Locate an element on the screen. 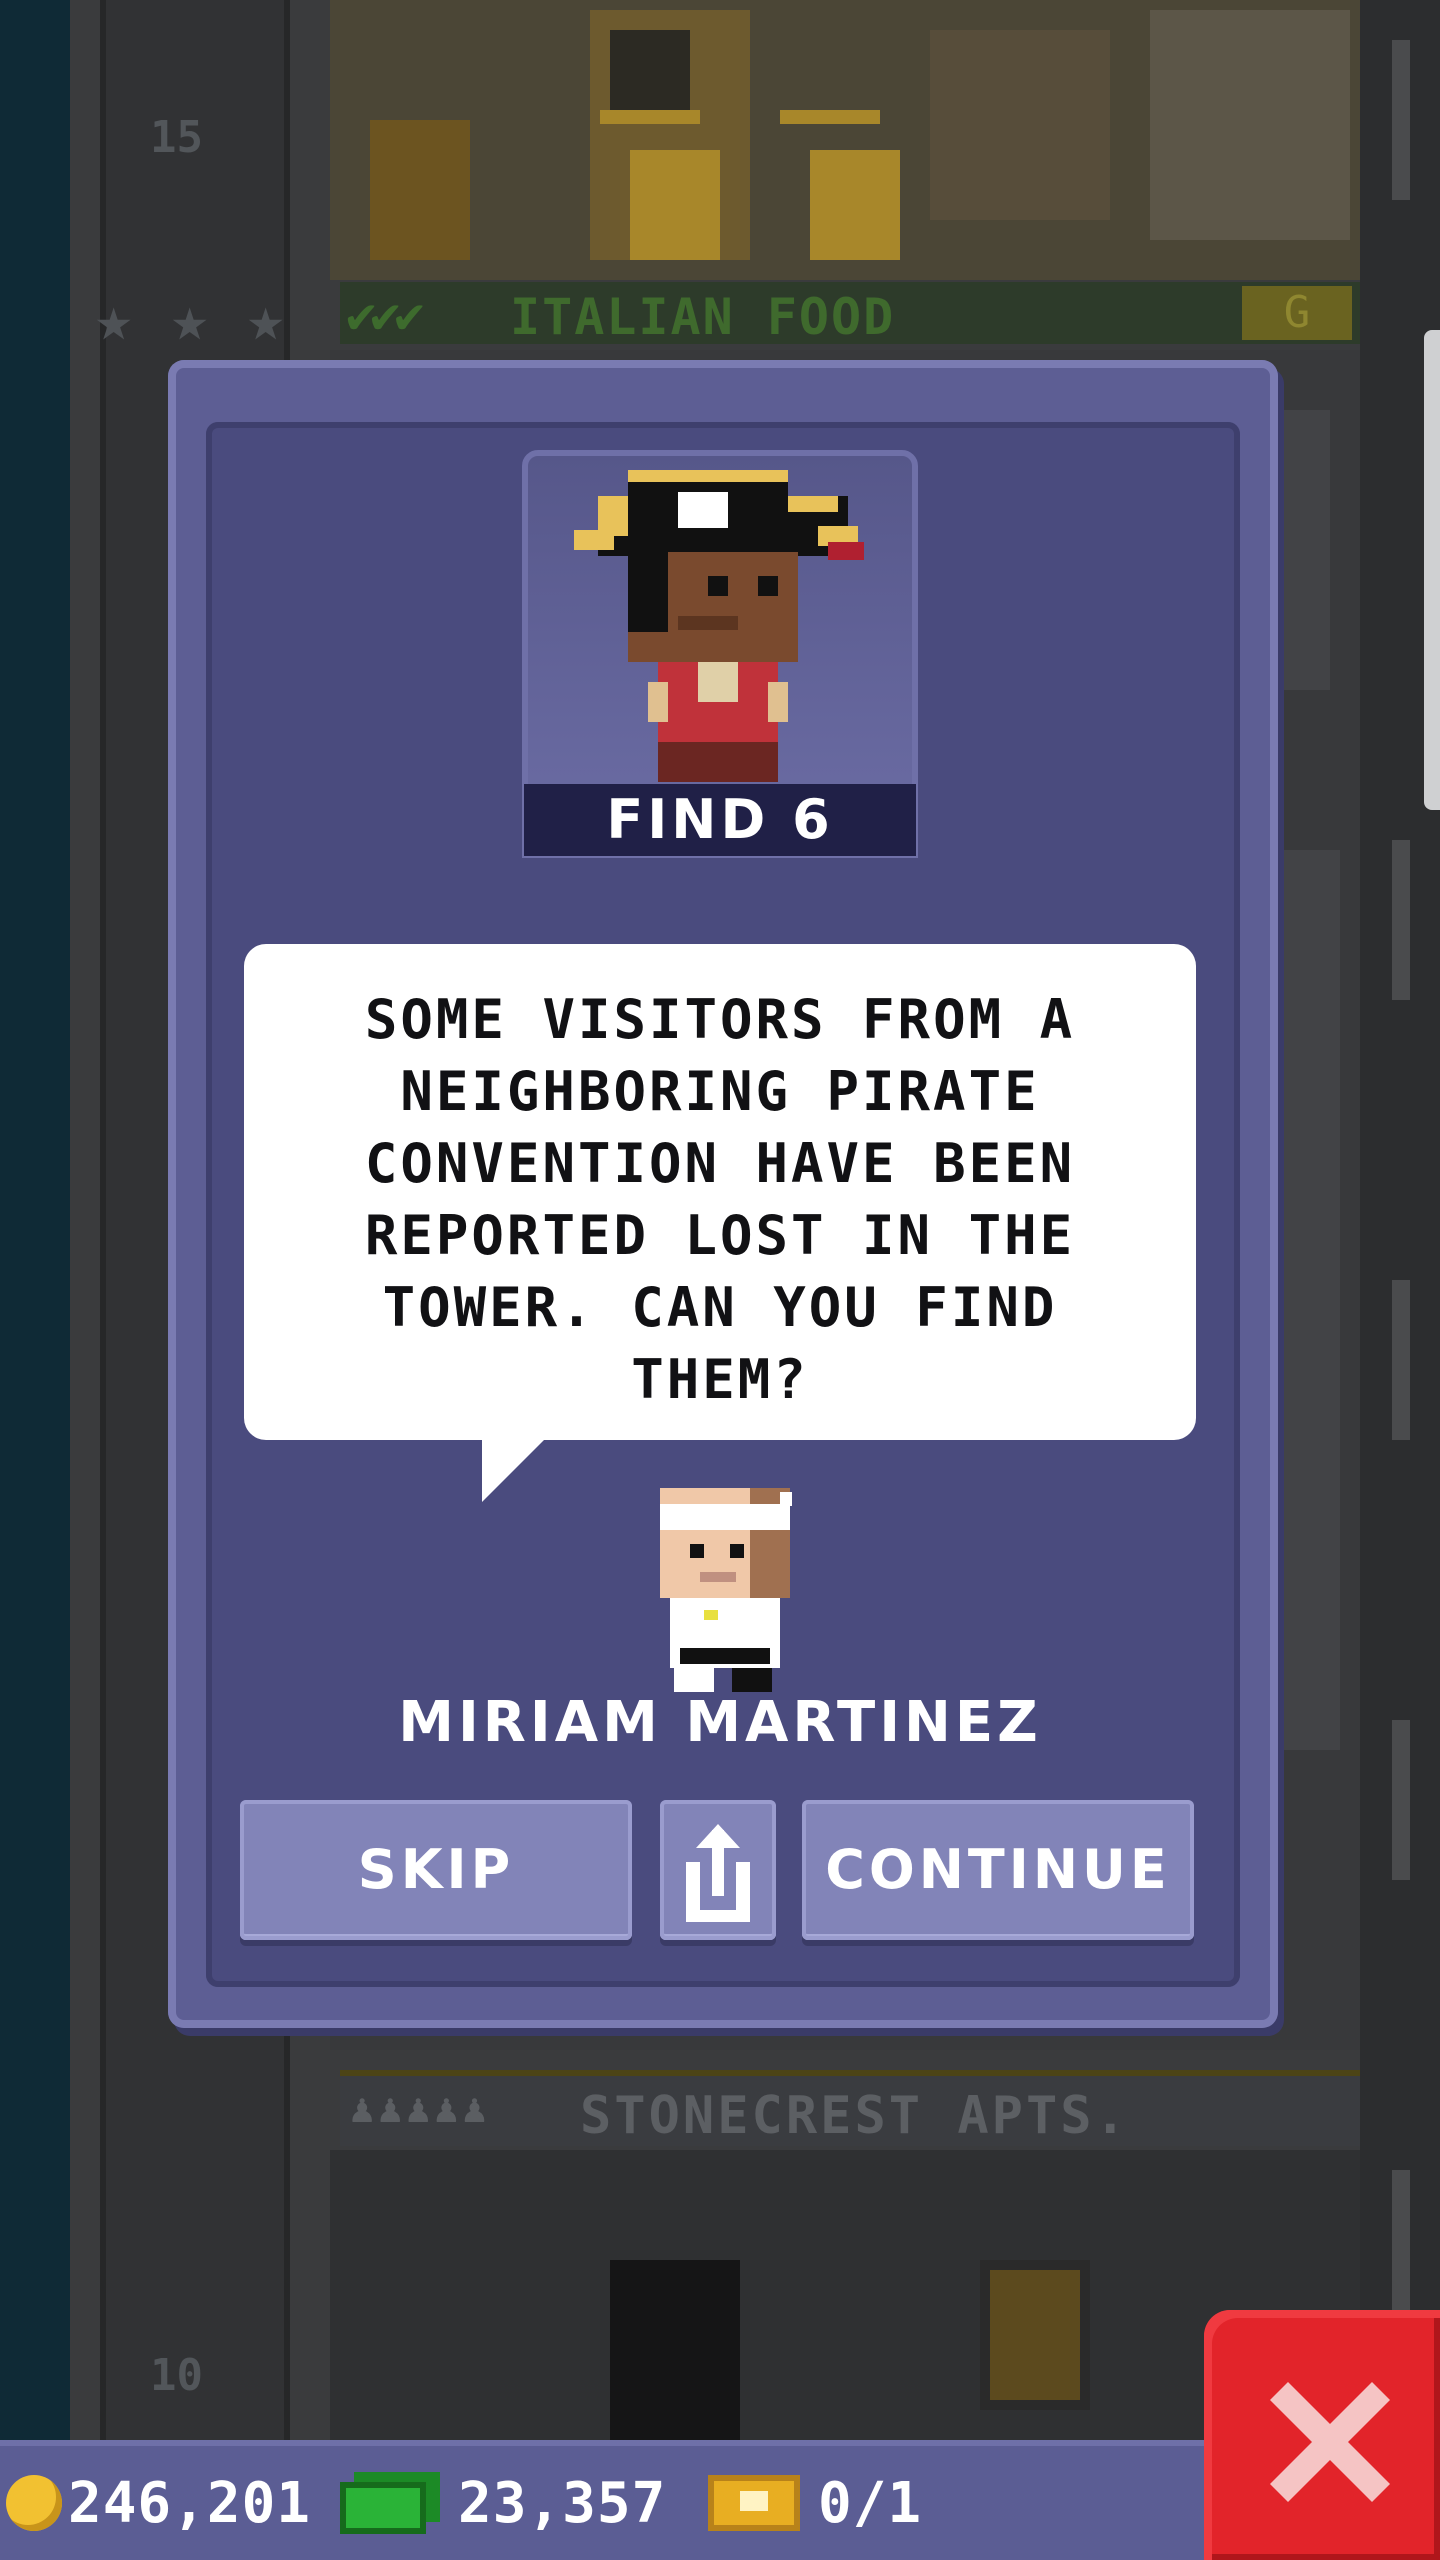 Image resolution: width=1440 pixels, height=2560 pixels. floor-banner: ♟♟♟♟♟ STONECREST APTS. is located at coordinates (850, 2108).